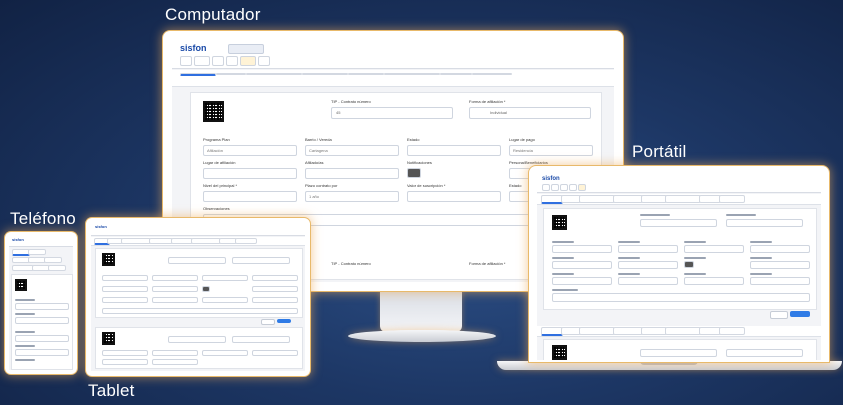 The width and height of the screenshot is (843, 405). I want to click on lugar-afiliacion-field, so click(250, 173).